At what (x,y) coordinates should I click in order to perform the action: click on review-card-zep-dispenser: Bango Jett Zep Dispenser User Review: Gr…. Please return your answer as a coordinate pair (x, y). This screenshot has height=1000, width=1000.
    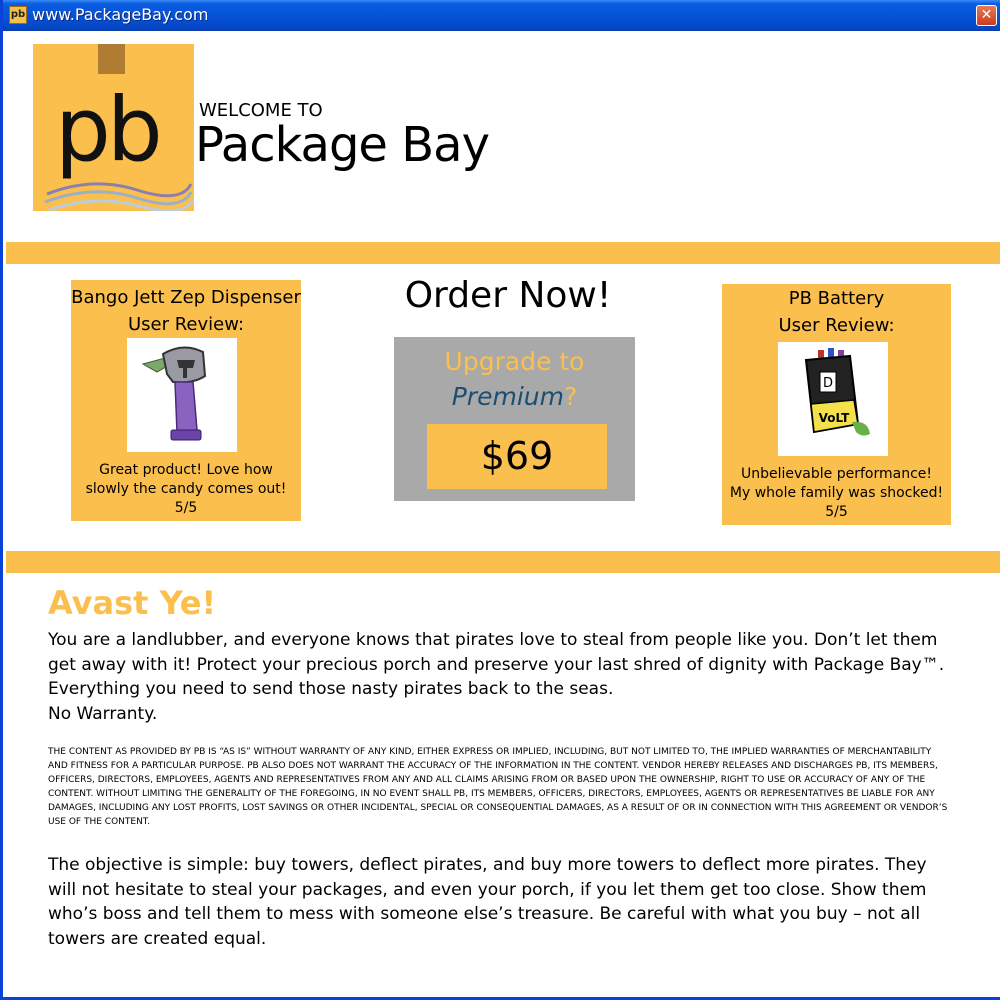
    Looking at the image, I should click on (186, 400).